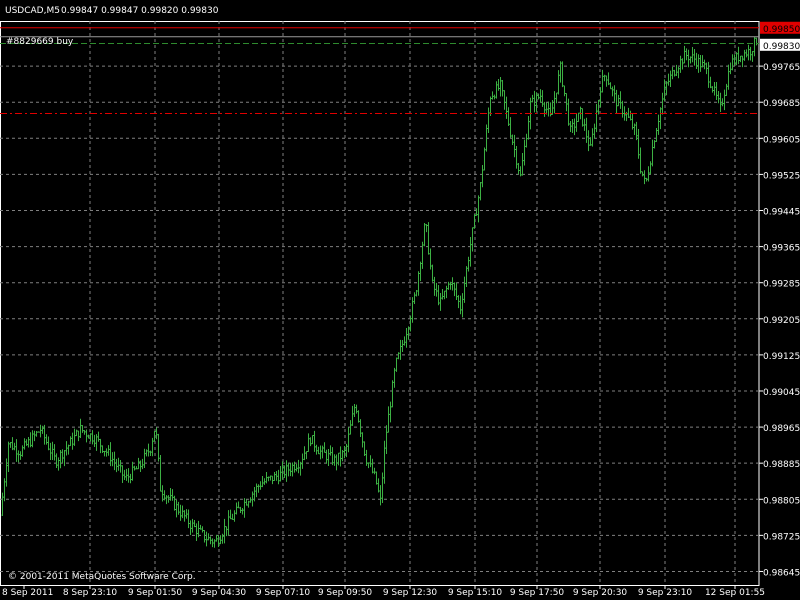 This screenshot has width=800, height=600. Describe the element at coordinates (155, 593) in the screenshot. I see `x-tick-label: 9 Sep 01:50` at that location.